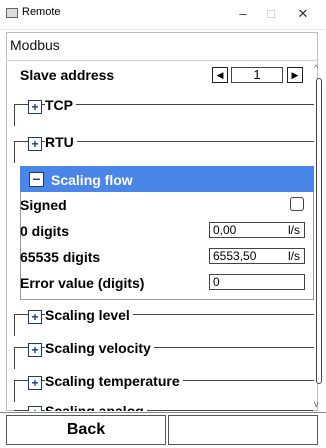 The height and width of the screenshot is (448, 326). What do you see at coordinates (257, 282) in the screenshot?
I see `error-value-input: 0` at bounding box center [257, 282].